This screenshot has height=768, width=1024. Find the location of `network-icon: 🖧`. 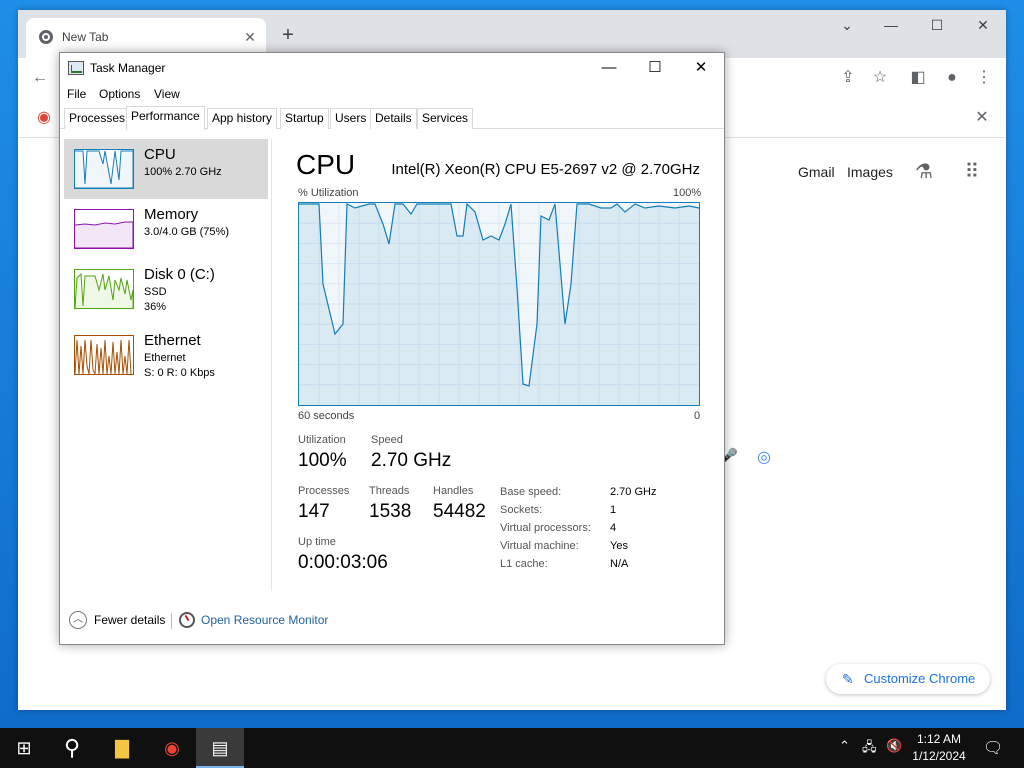

network-icon: 🖧 is located at coordinates (869, 749).